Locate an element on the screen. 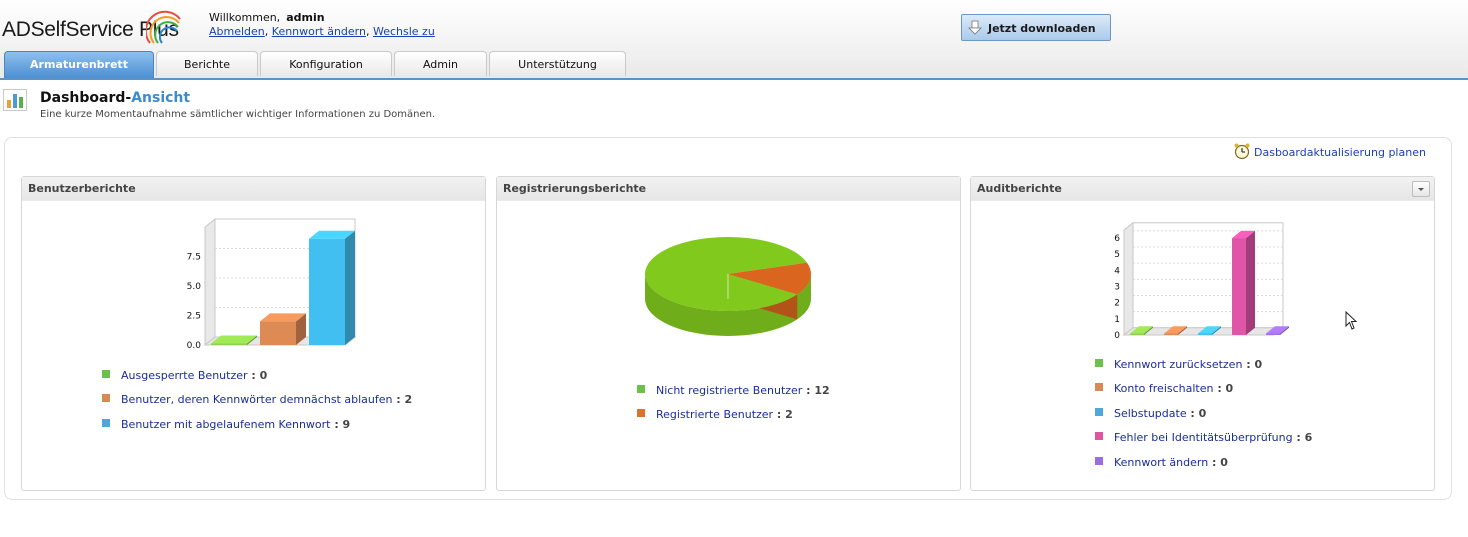 This screenshot has width=1468, height=537. download-button: Jetzt downloaden is located at coordinates (1036, 27).